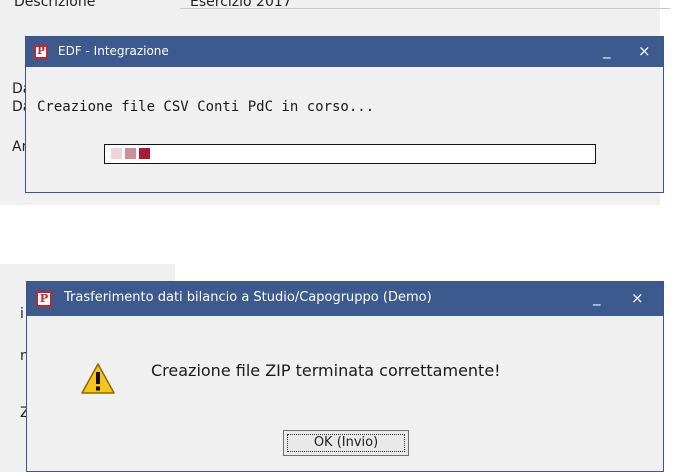 This screenshot has width=673, height=472. I want to click on progress-dialog-titlebar: P EDF - Integrazione _ ×, so click(344, 52).